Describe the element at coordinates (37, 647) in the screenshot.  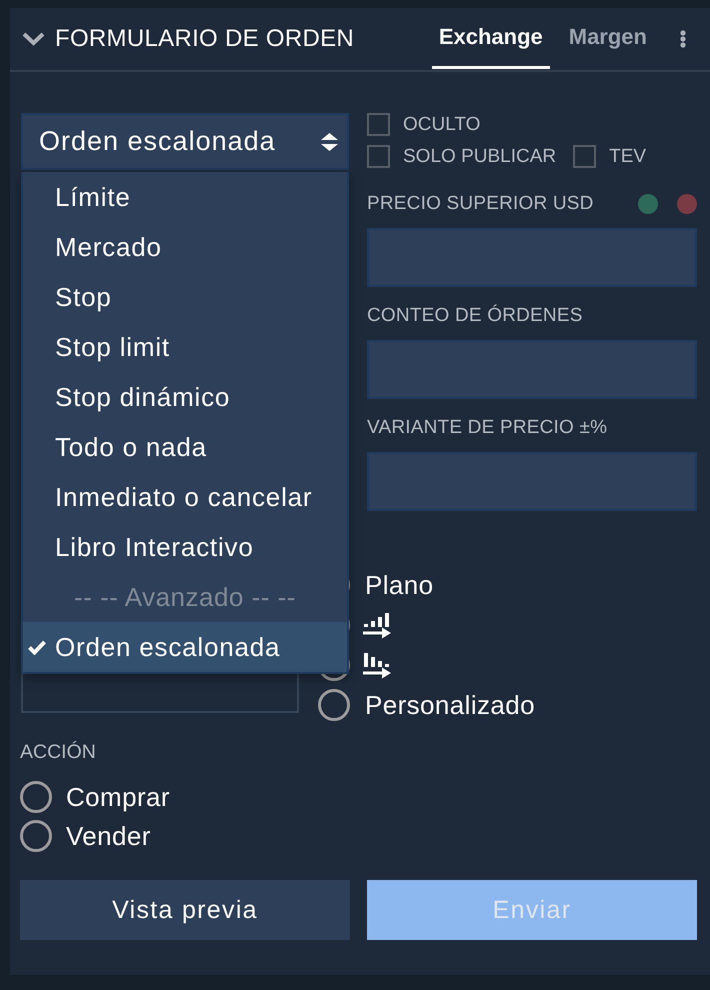
I see `check-icon` at that location.